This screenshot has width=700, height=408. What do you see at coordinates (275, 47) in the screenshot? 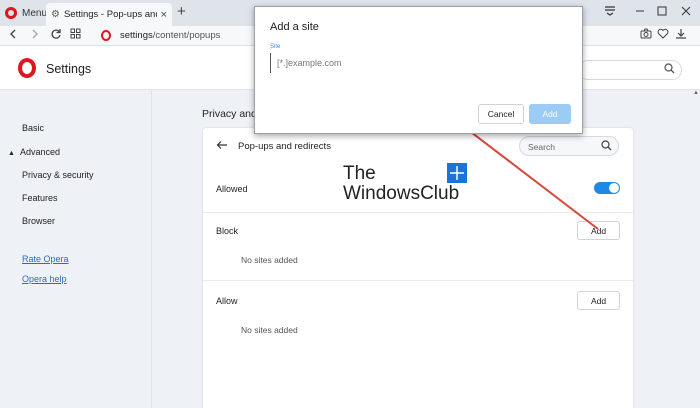
I see `site-field-label: Site` at bounding box center [275, 47].